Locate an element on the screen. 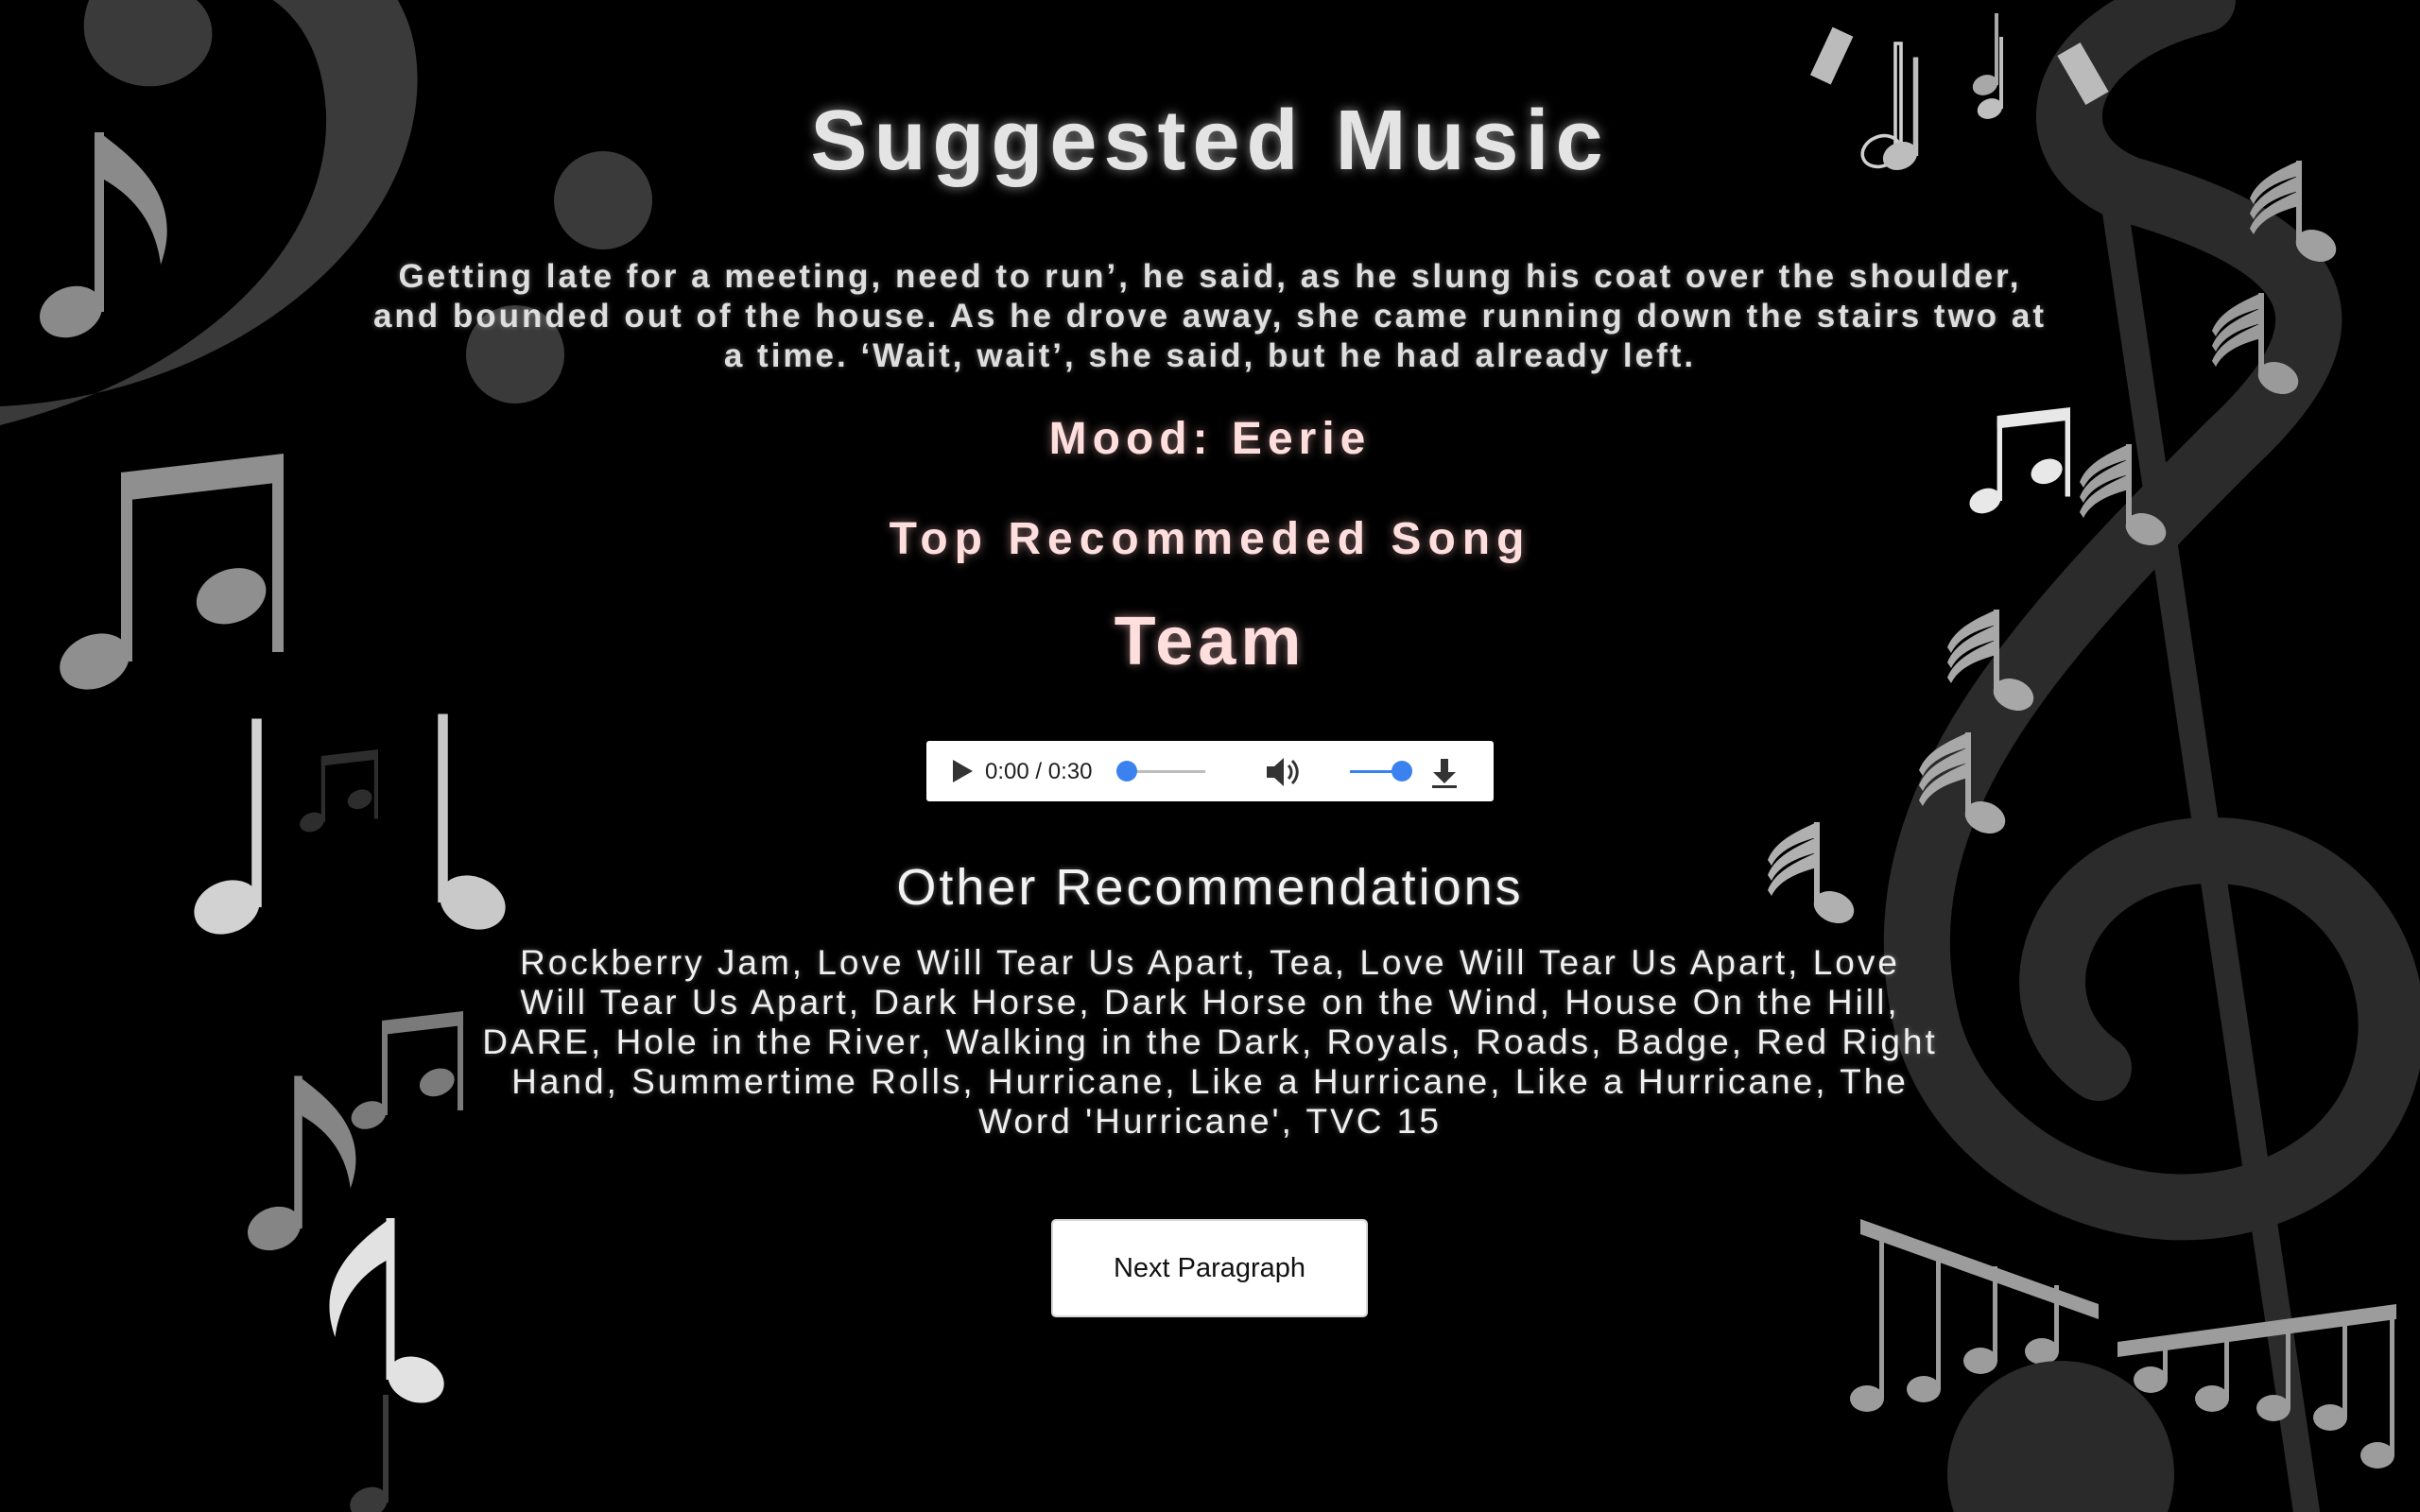 The height and width of the screenshot is (1512, 2420). volume-slider is located at coordinates (1381, 771).